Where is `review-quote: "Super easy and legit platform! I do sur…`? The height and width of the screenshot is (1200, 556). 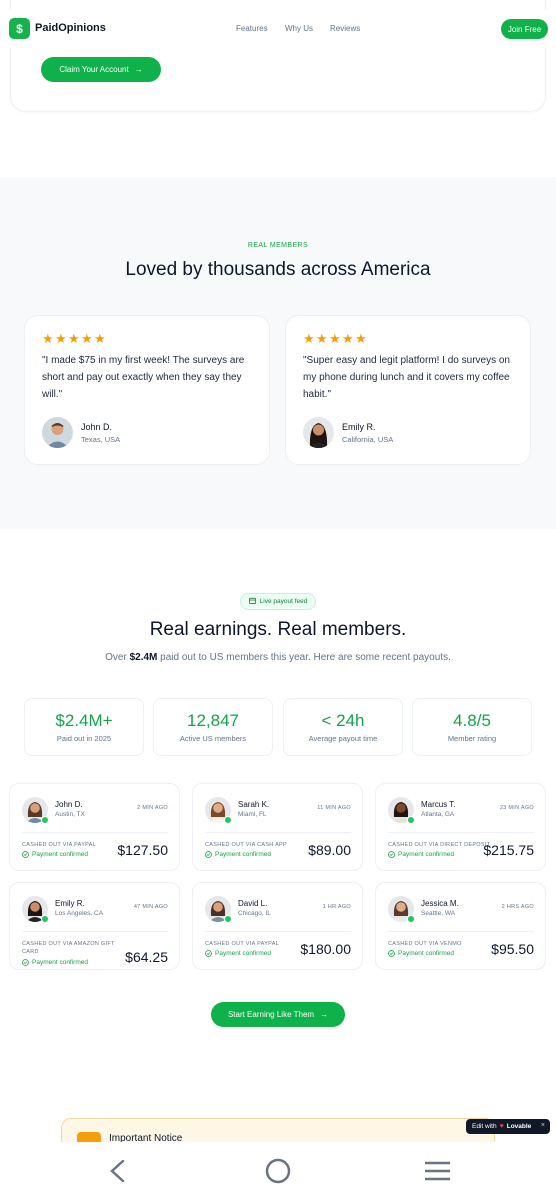
review-quote: "Super easy and legit platform! I do sur… is located at coordinates (406, 377).